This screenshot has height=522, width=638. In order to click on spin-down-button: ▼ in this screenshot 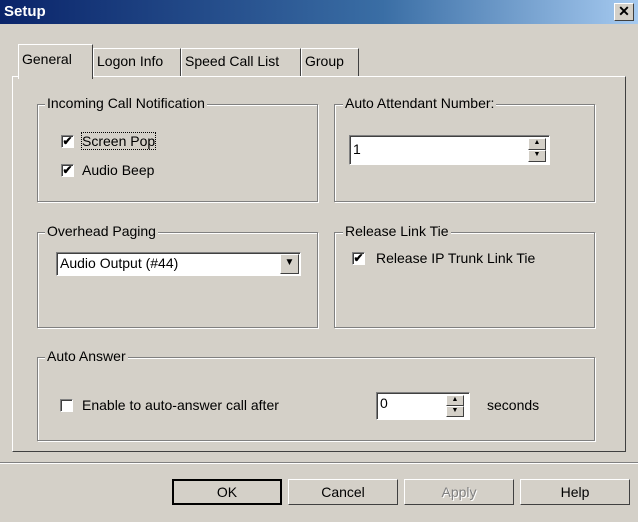, I will do `click(537, 156)`.